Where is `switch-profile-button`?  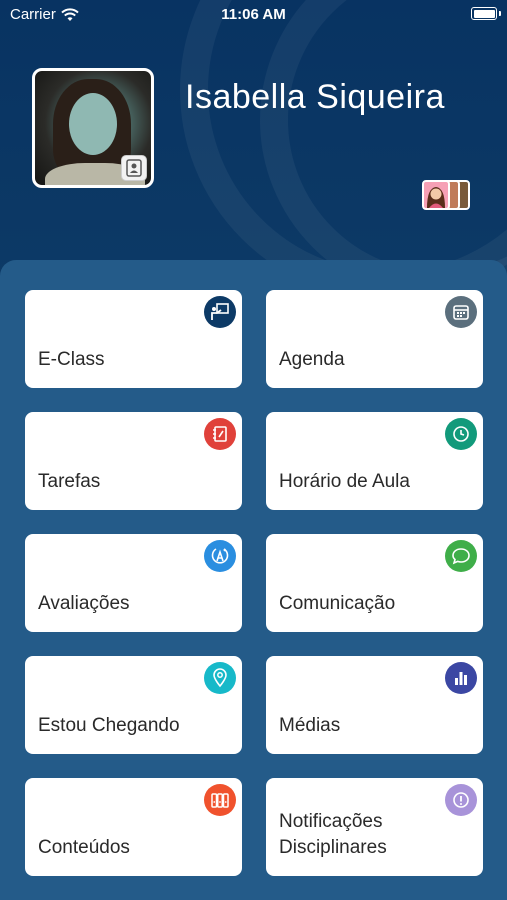
switch-profile-button is located at coordinates (446, 194).